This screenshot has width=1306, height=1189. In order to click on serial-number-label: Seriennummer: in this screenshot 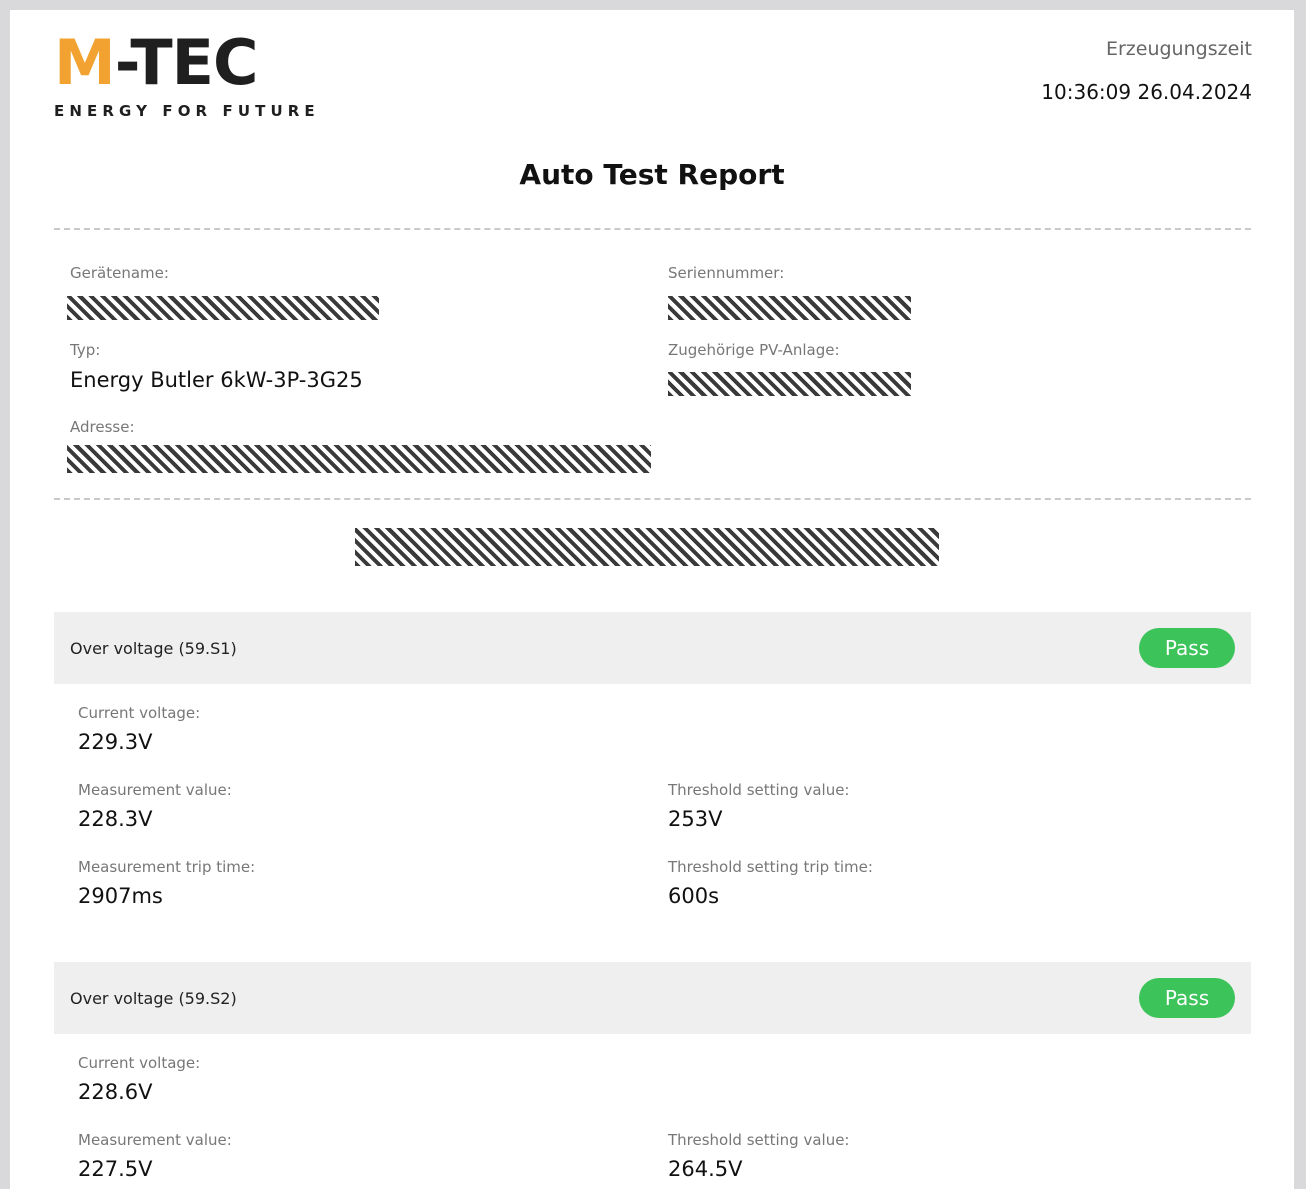, I will do `click(726, 273)`.